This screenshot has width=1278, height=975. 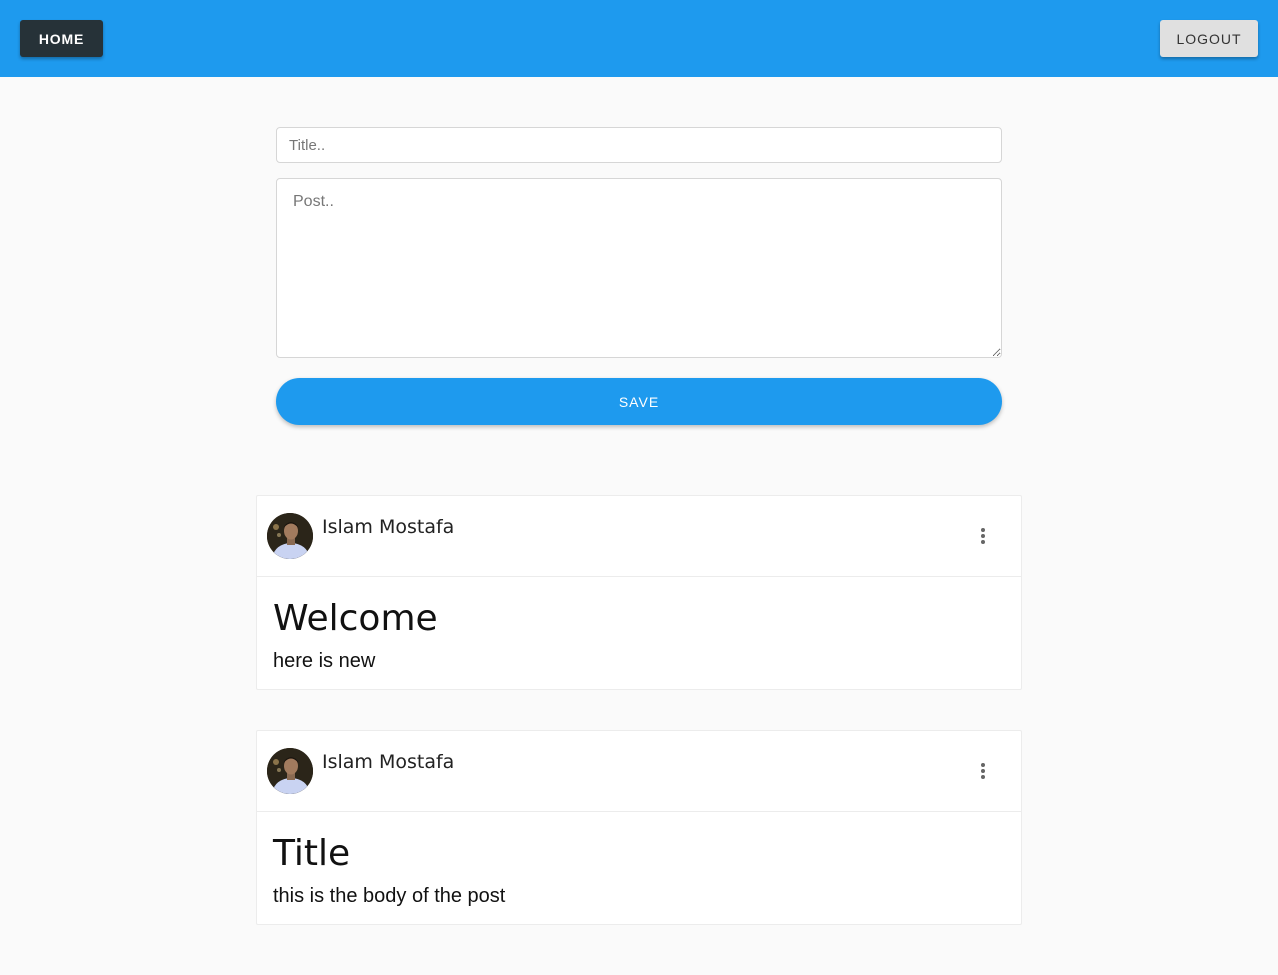 I want to click on save-button: SAVE, so click(x=639, y=401).